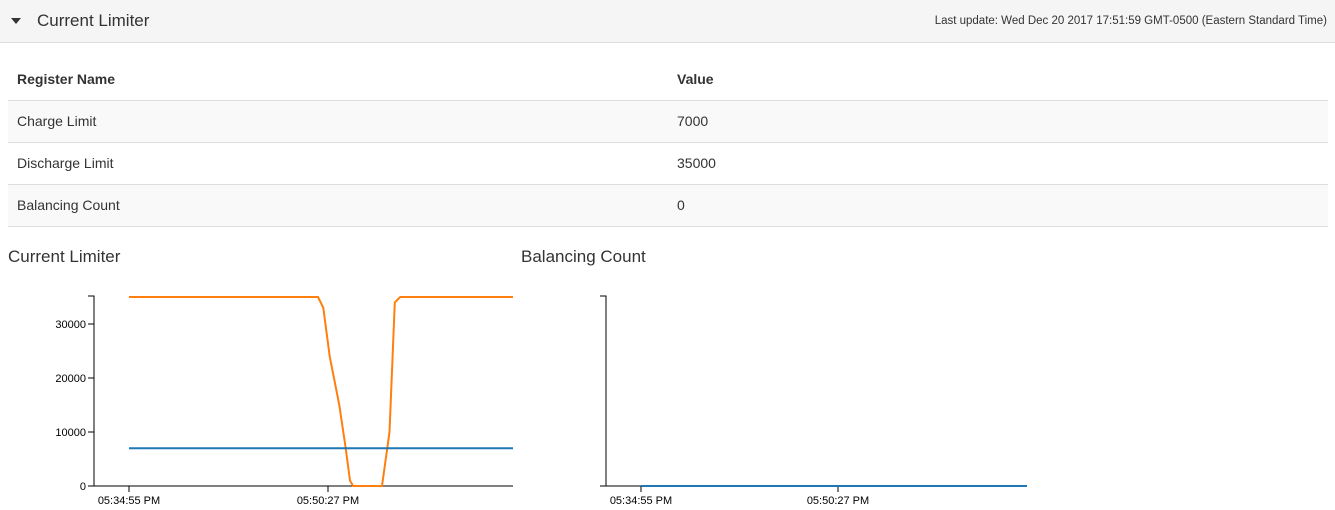 The image size is (1335, 510). What do you see at coordinates (57, 121) in the screenshot?
I see `register-name-cell: Charge Limit` at bounding box center [57, 121].